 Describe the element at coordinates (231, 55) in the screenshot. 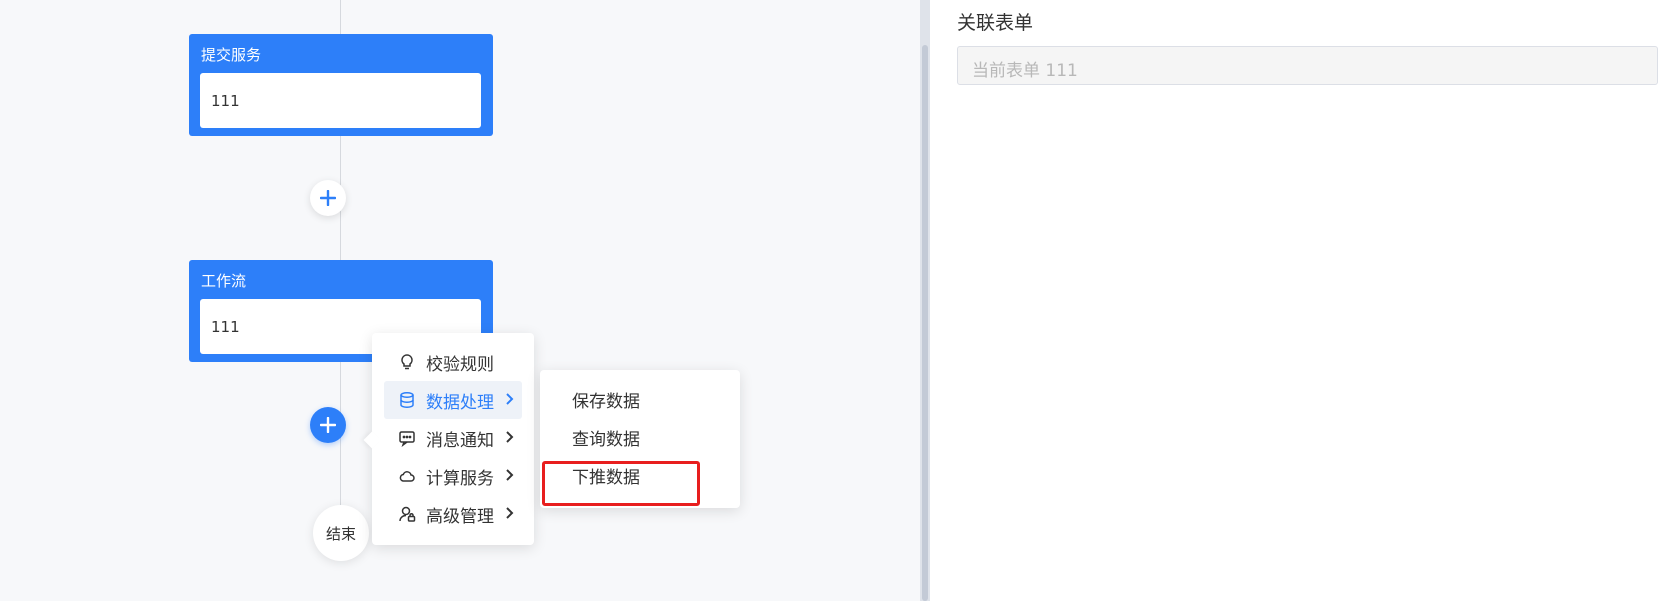

I see `node-title: 提交服务` at that location.